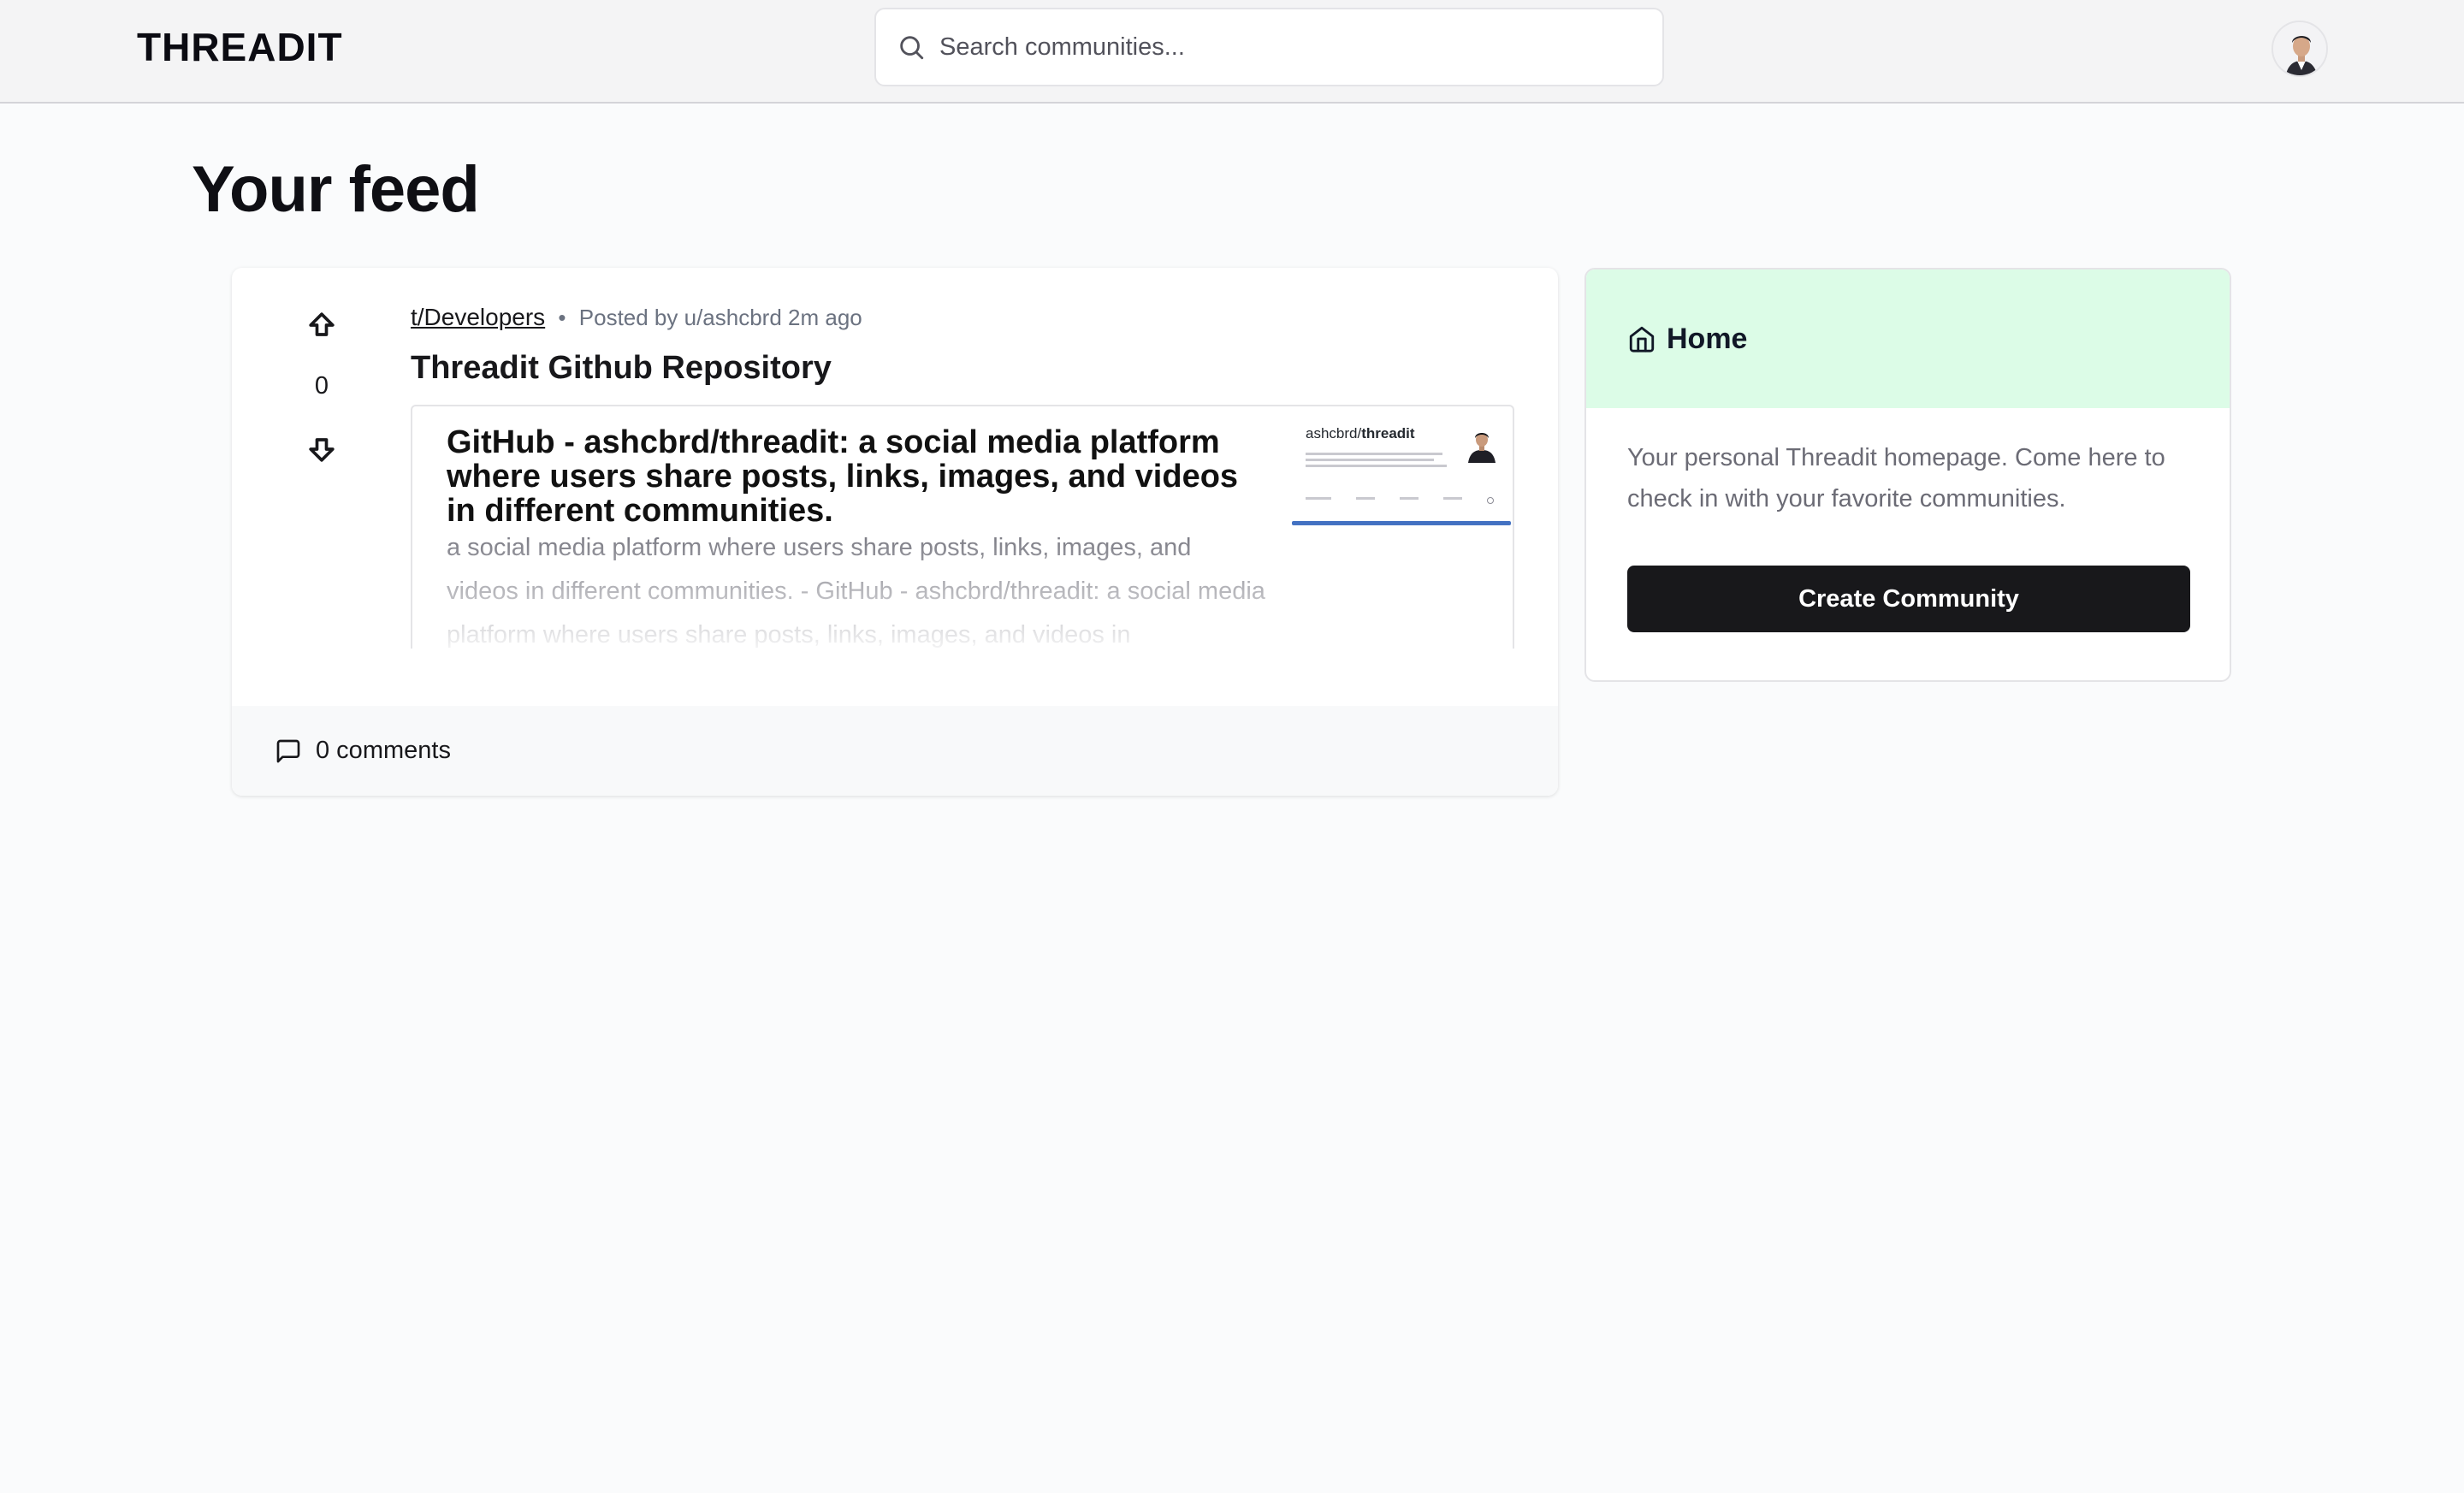 Image resolution: width=2464 pixels, height=1493 pixels. I want to click on downvote-button, so click(322, 449).